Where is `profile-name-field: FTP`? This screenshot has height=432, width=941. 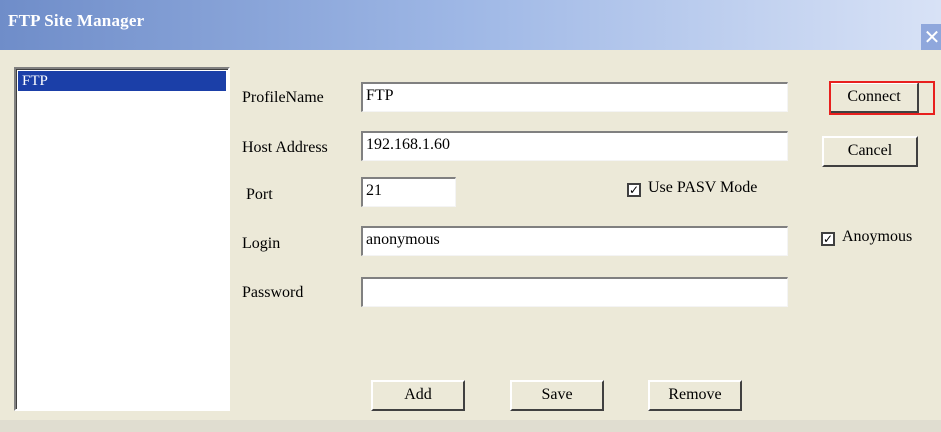
profile-name-field: FTP is located at coordinates (574, 97).